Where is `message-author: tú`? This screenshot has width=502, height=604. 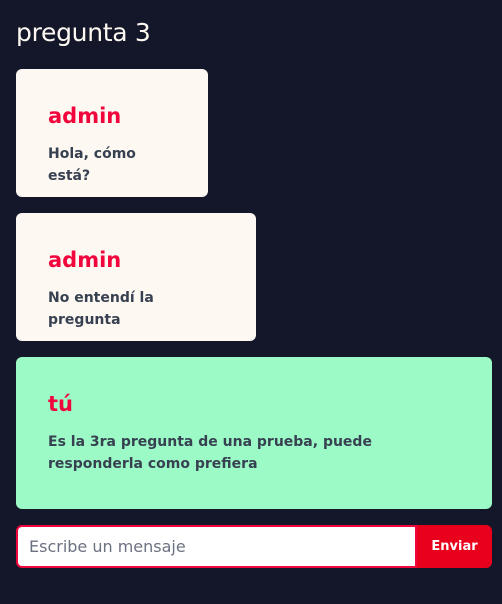 message-author: tú is located at coordinates (60, 404).